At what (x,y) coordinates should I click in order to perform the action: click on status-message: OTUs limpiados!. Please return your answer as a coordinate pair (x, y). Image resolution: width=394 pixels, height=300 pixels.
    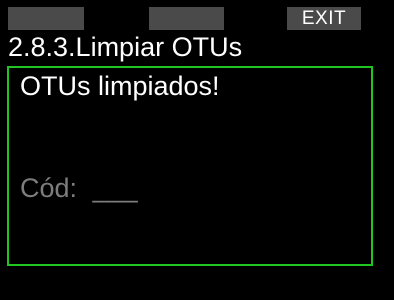
    Looking at the image, I should click on (120, 86).